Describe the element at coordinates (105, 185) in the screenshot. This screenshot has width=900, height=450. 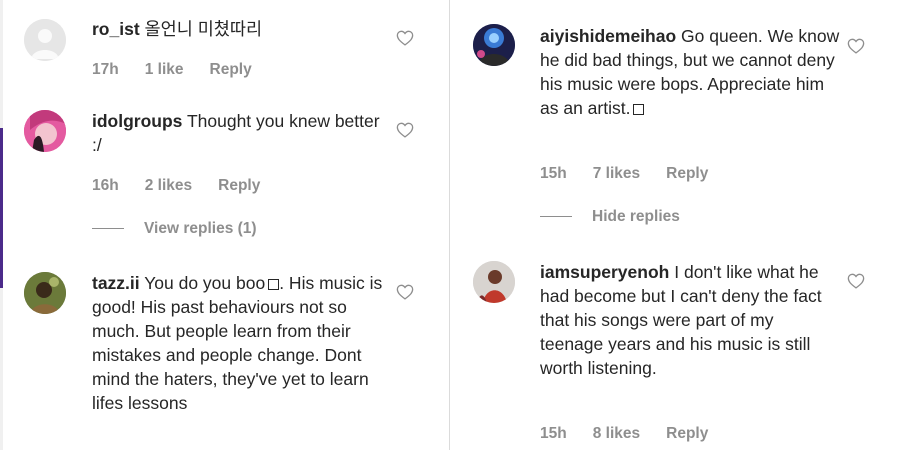
I see `timestamp: 16h` at that location.